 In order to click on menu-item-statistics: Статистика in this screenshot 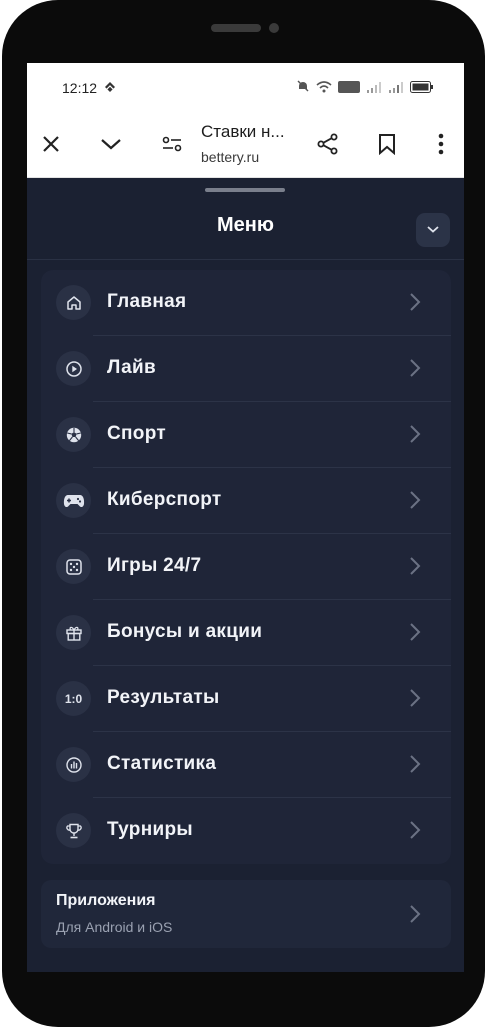, I will do `click(246, 765)`.